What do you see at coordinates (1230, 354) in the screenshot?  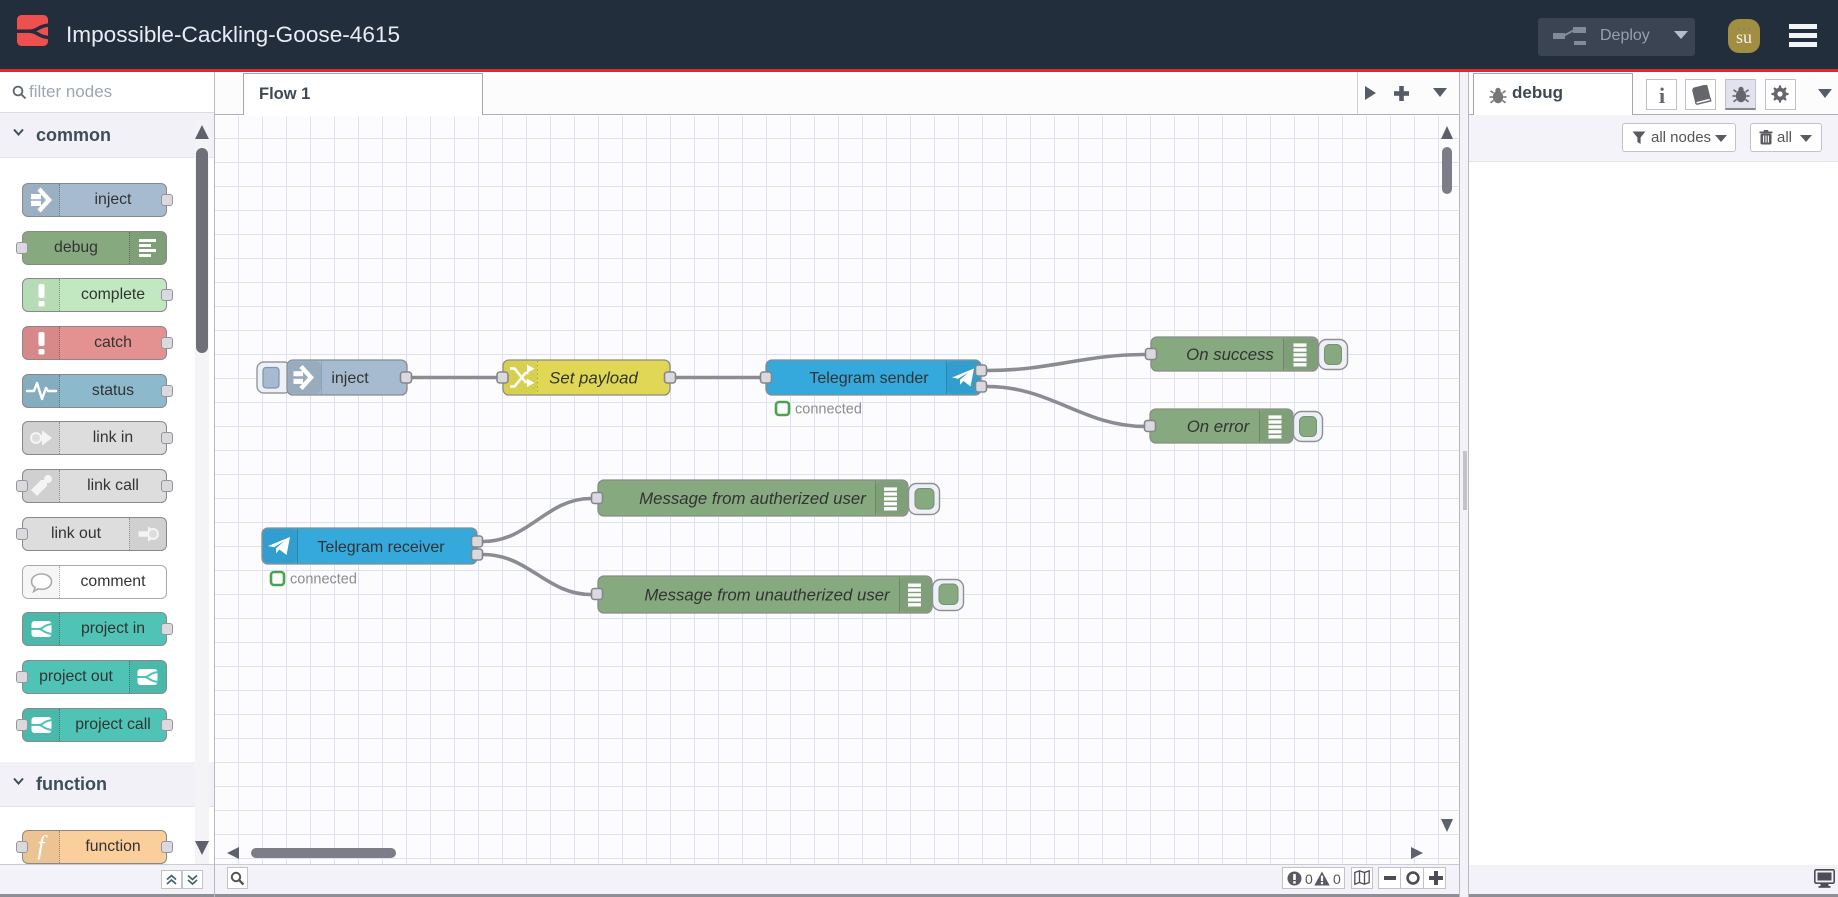 I see `svg-text: On success` at bounding box center [1230, 354].